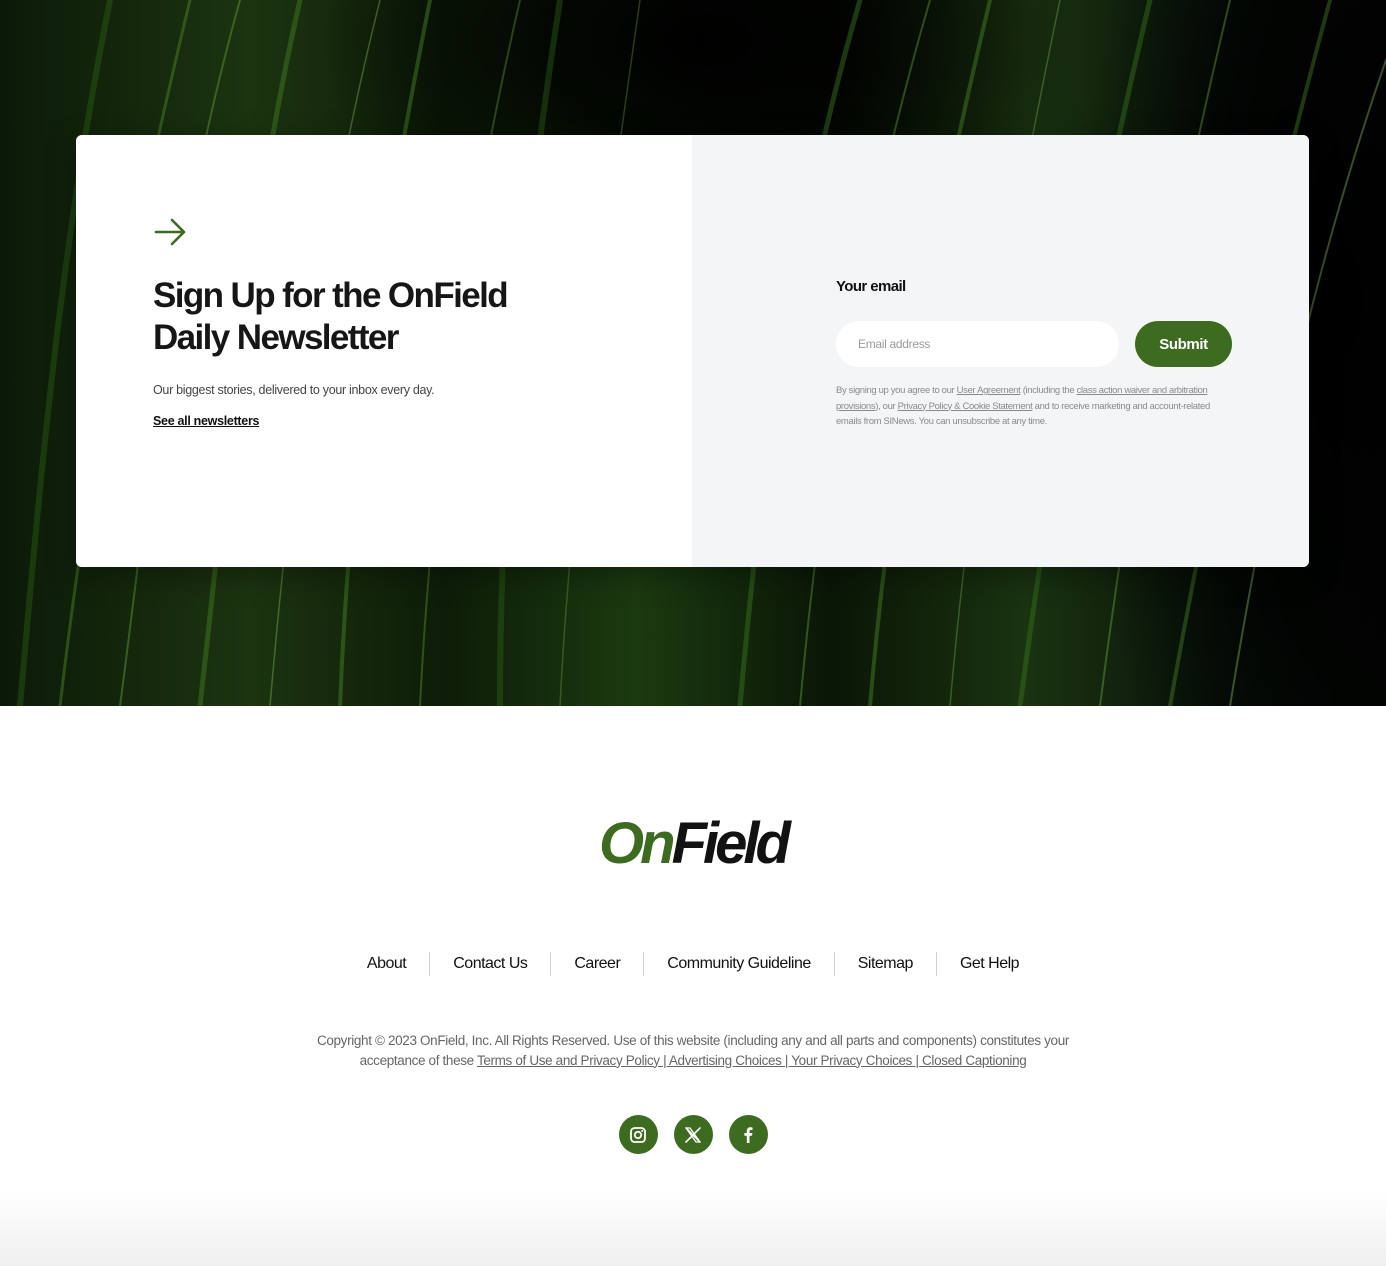  I want to click on footer-link-get-help: Get Help, so click(989, 964).